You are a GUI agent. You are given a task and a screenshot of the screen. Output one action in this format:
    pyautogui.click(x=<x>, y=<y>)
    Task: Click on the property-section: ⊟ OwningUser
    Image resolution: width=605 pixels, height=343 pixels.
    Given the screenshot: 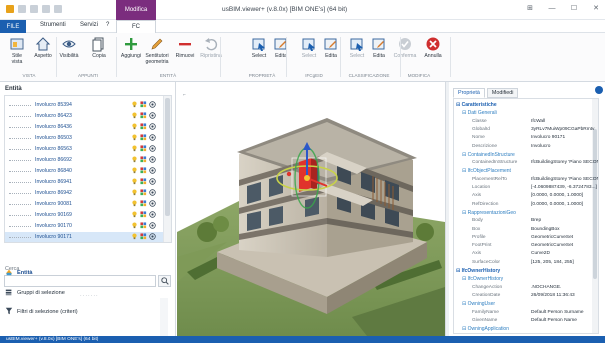 What is the action you would take?
    pyautogui.click(x=526, y=305)
    